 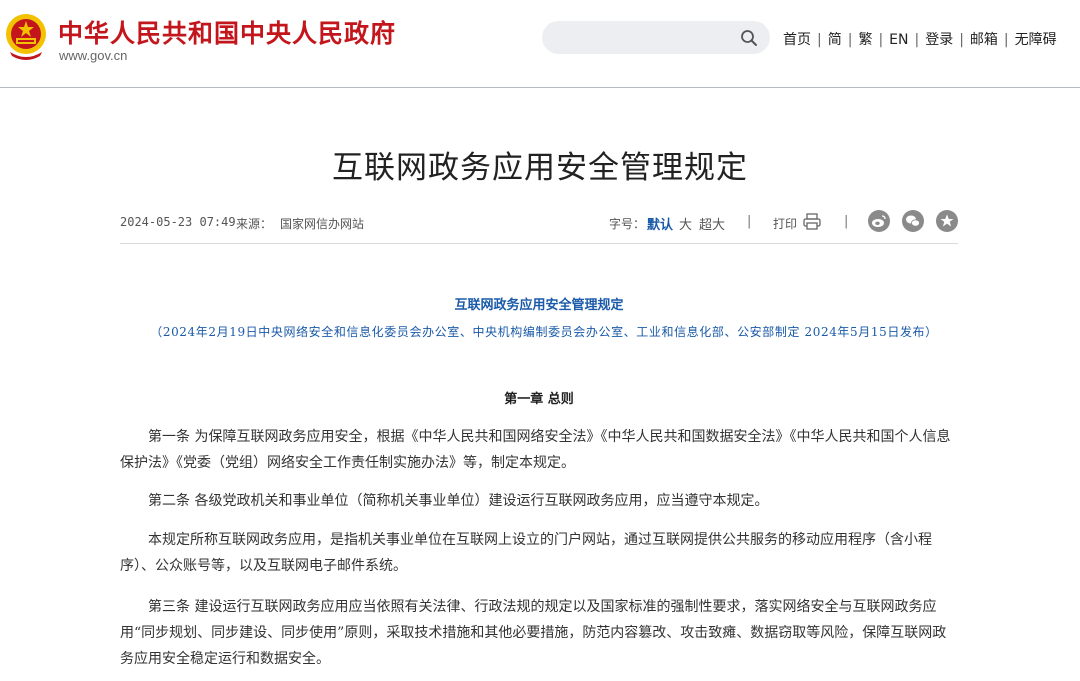 What do you see at coordinates (26, 37) in the screenshot?
I see `national-emblem-icon` at bounding box center [26, 37].